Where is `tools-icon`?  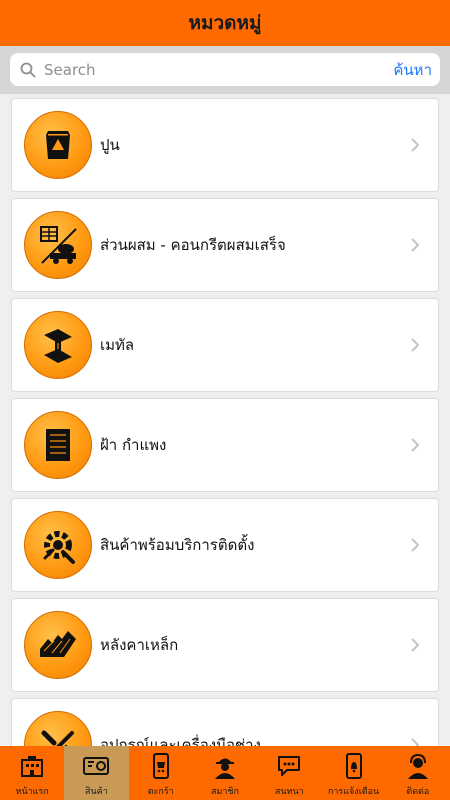 tools-icon is located at coordinates (58, 728).